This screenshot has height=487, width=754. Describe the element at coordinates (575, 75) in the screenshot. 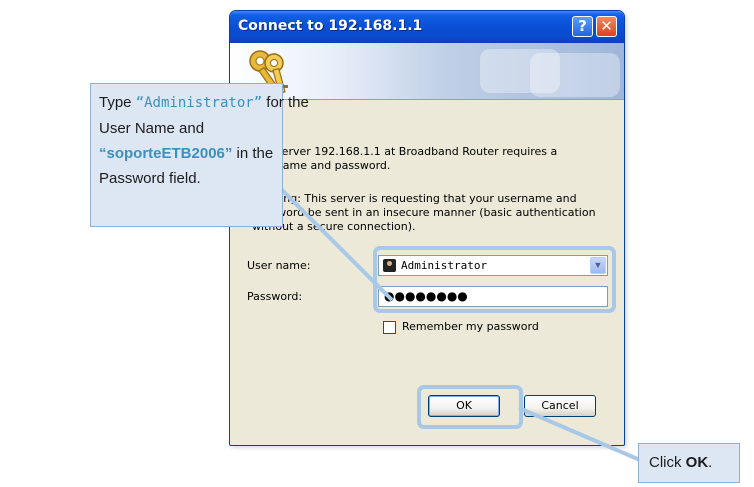

I see `banner-decoration` at that location.